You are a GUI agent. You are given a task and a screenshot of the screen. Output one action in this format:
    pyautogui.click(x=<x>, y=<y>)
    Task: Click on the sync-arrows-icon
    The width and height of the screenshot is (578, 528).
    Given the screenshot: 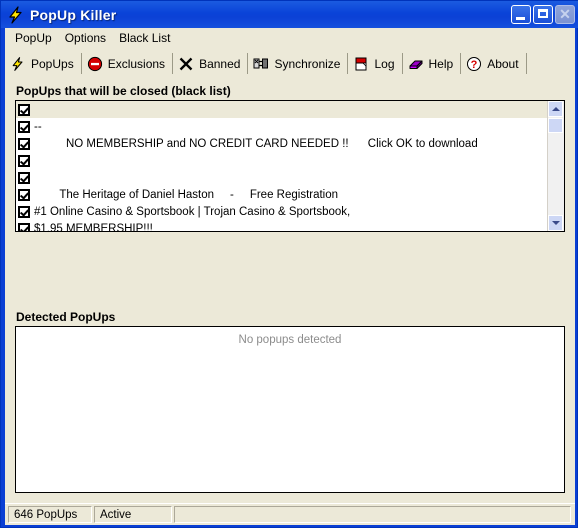 What is the action you would take?
    pyautogui.click(x=261, y=64)
    